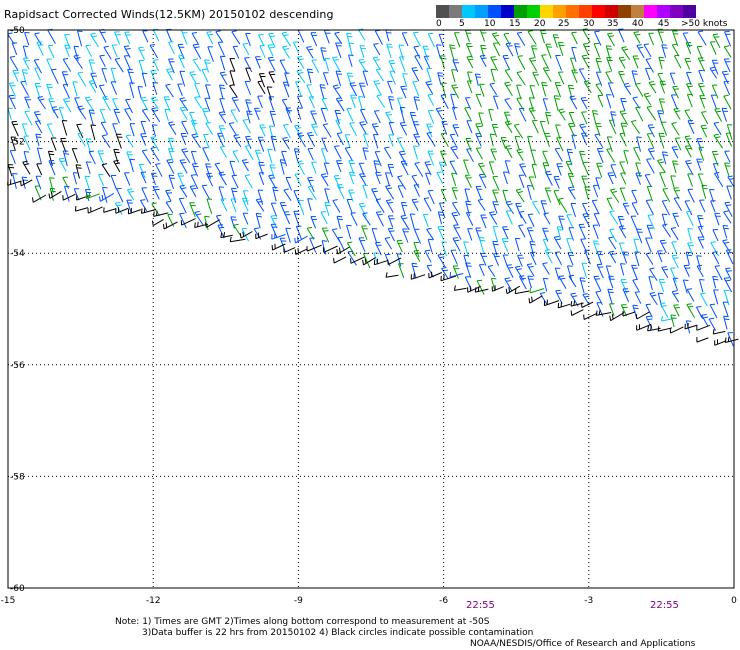 The height and width of the screenshot is (650, 740). What do you see at coordinates (17, 366) in the screenshot?
I see `latitude-tick-label: -56` at bounding box center [17, 366].